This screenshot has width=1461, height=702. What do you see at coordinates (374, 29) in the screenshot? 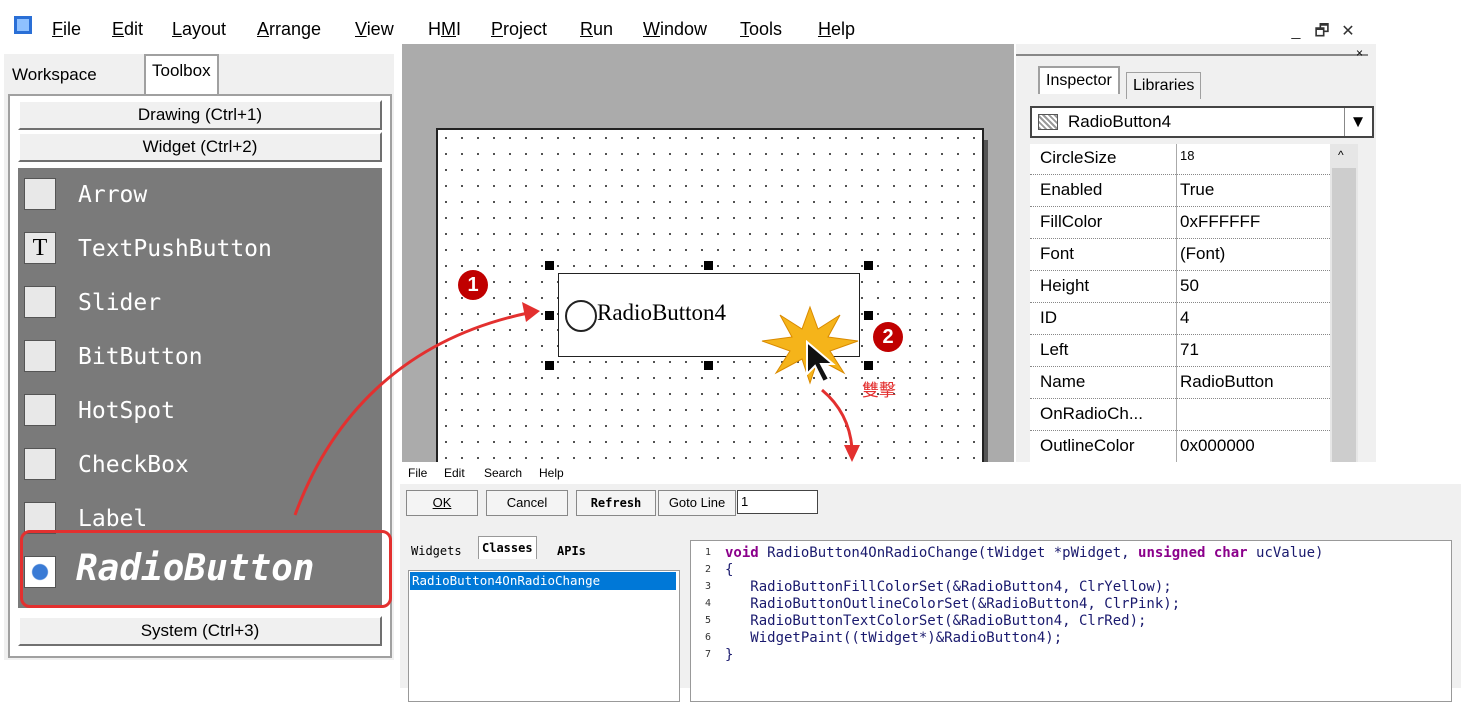
I see `menu-item-view: View` at bounding box center [374, 29].